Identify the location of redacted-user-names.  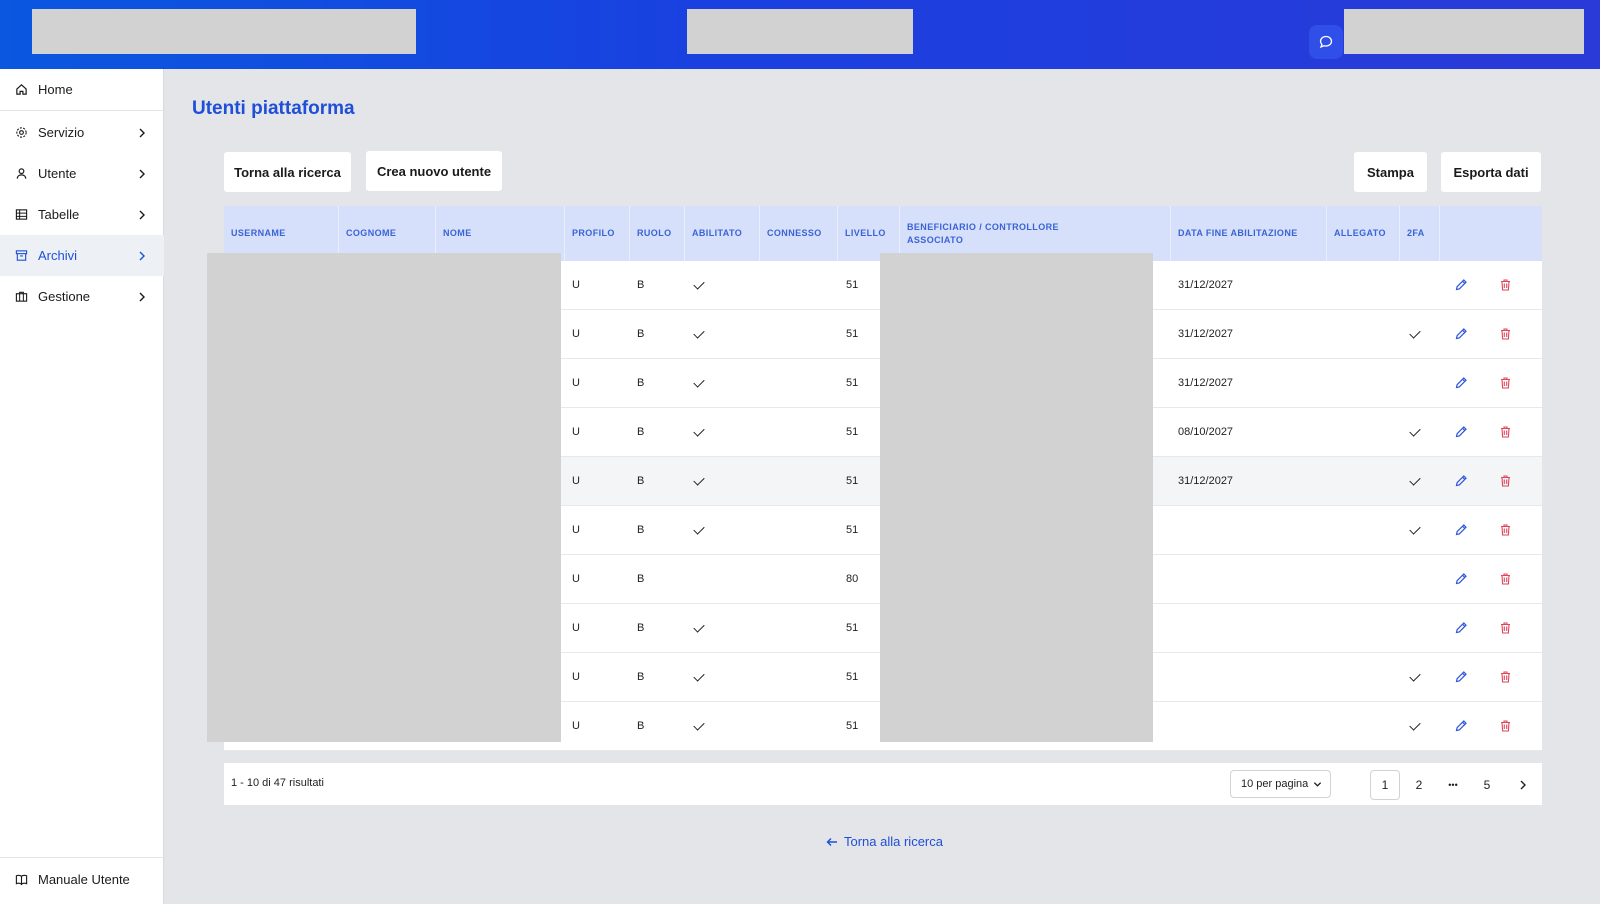
(384, 497).